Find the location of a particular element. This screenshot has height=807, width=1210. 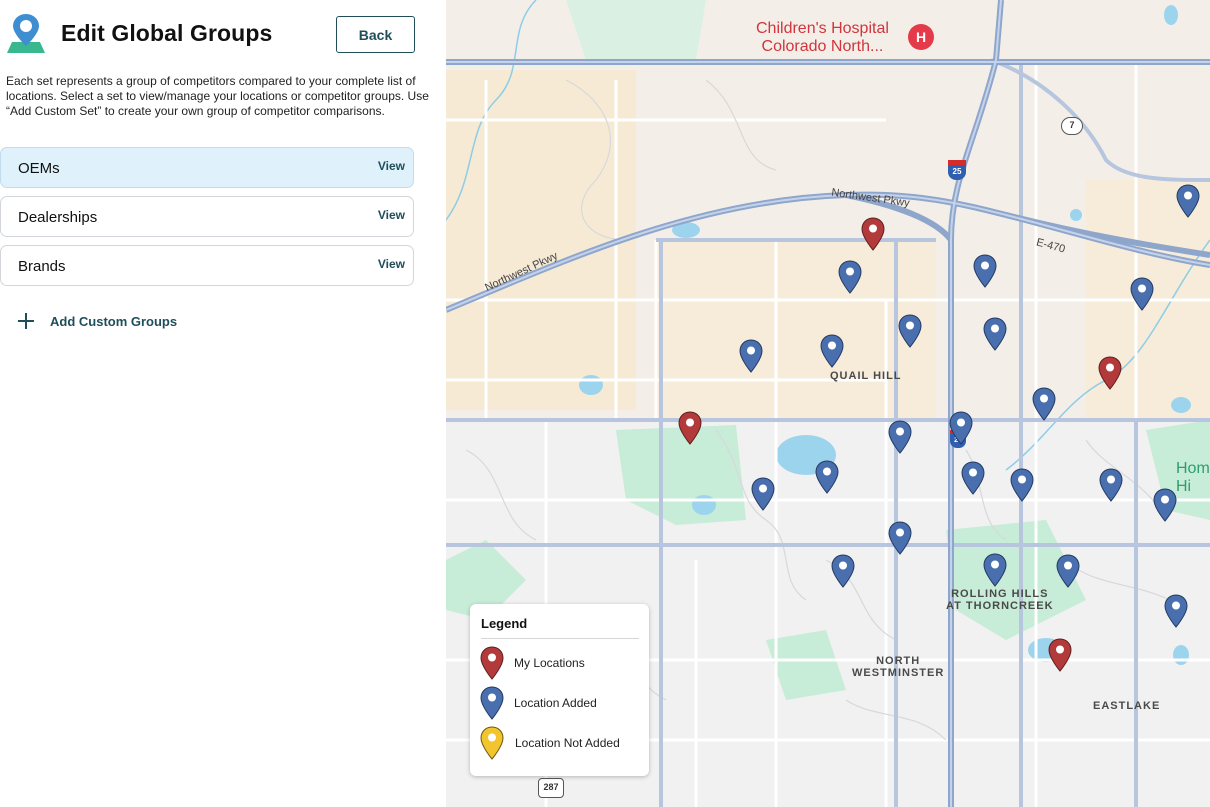

area-label-line: ROLLING HILLS is located at coordinates (1000, 594).